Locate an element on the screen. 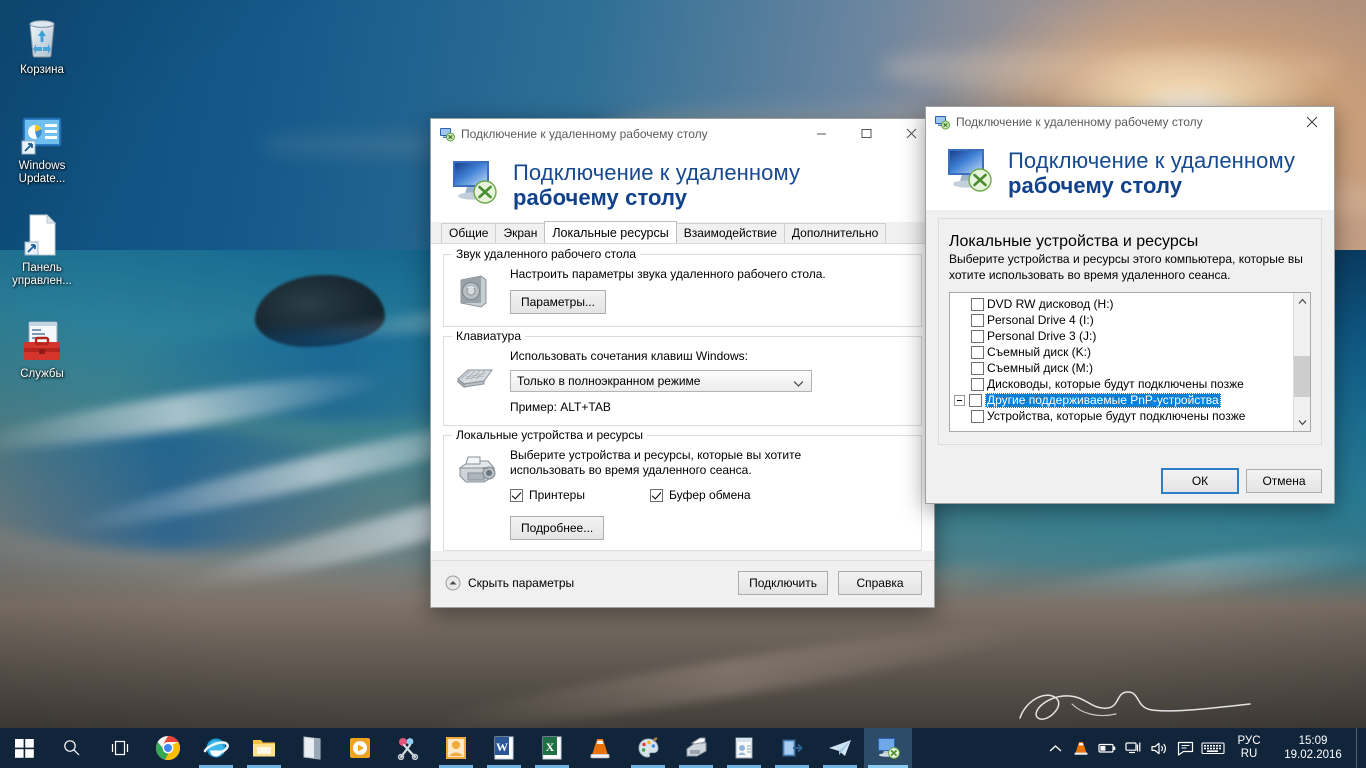  scrollbar-thumb is located at coordinates (1302, 376).